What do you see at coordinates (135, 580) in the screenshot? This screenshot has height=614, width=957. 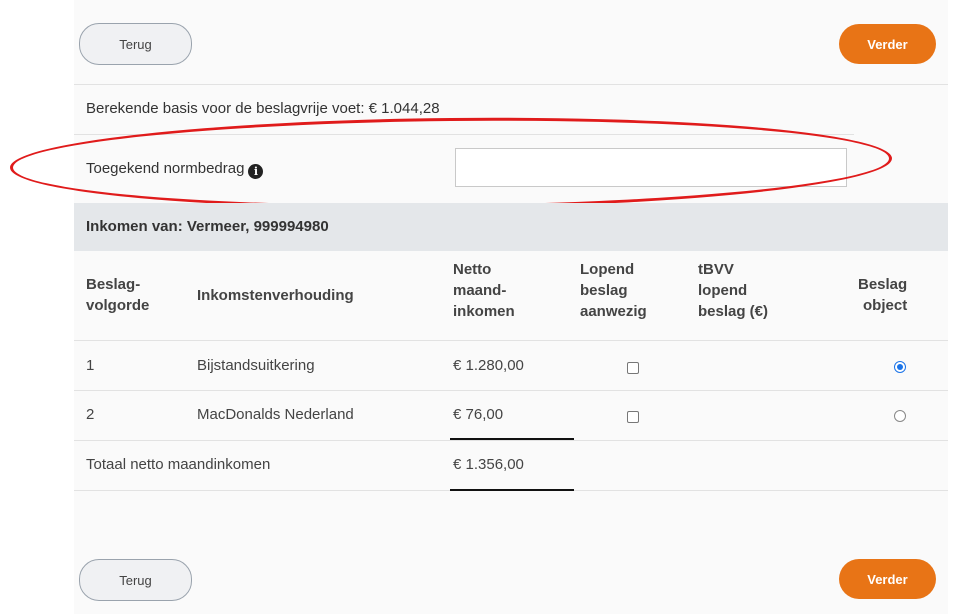 I see `back-button-bottom: Terug` at bounding box center [135, 580].